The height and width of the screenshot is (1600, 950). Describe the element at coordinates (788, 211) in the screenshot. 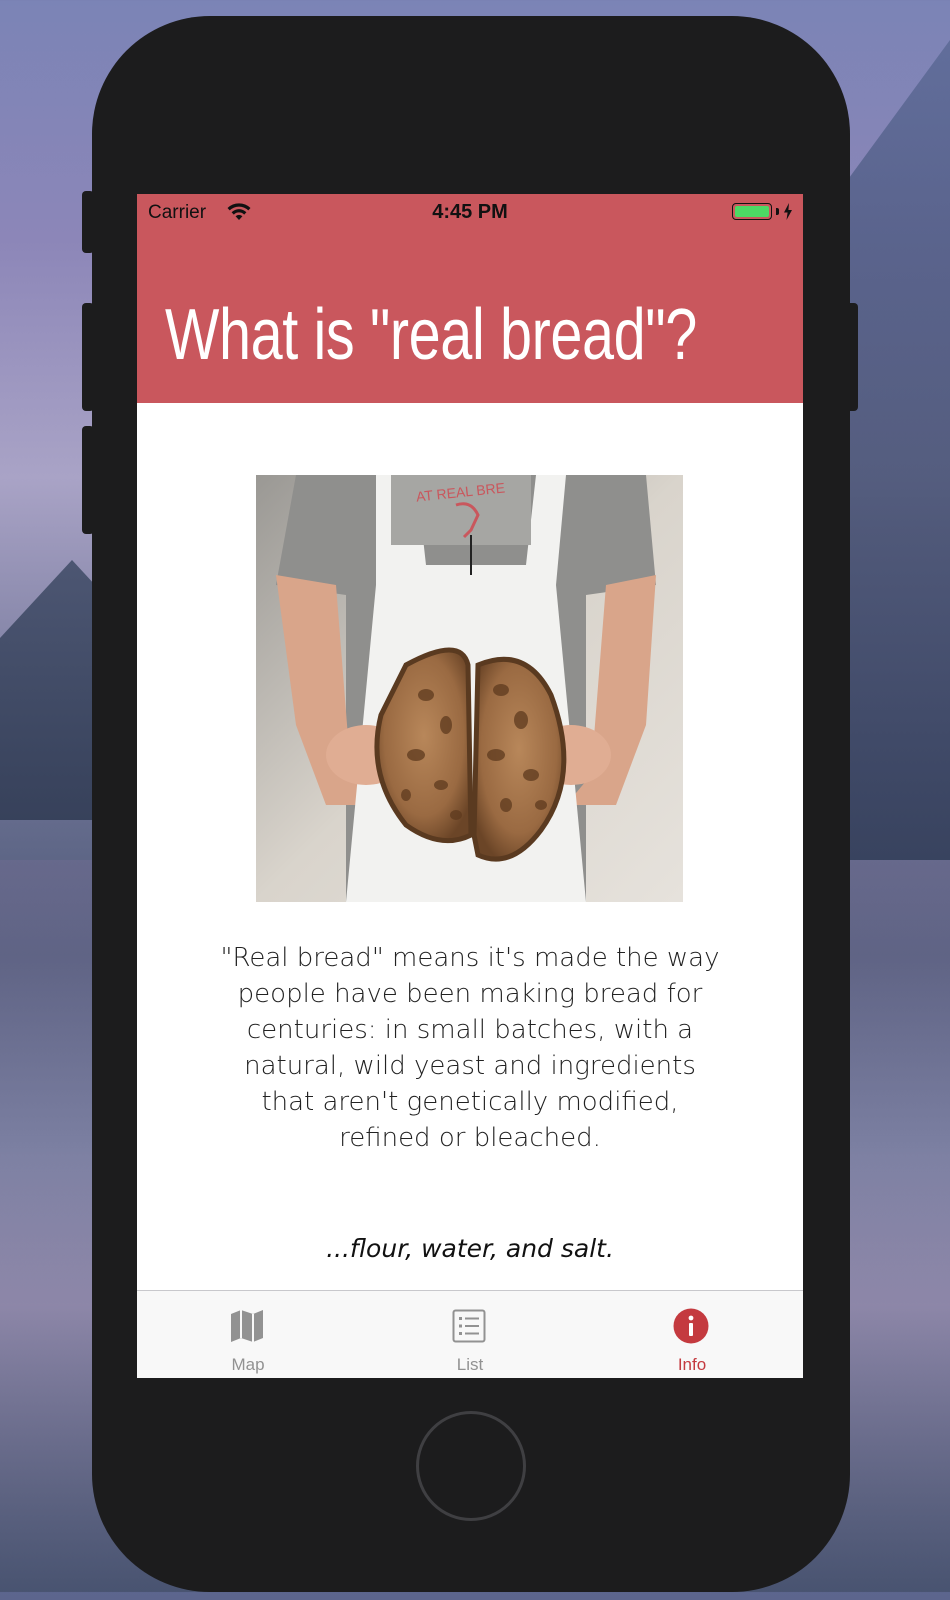

I see `charging-bolt-icon` at that location.